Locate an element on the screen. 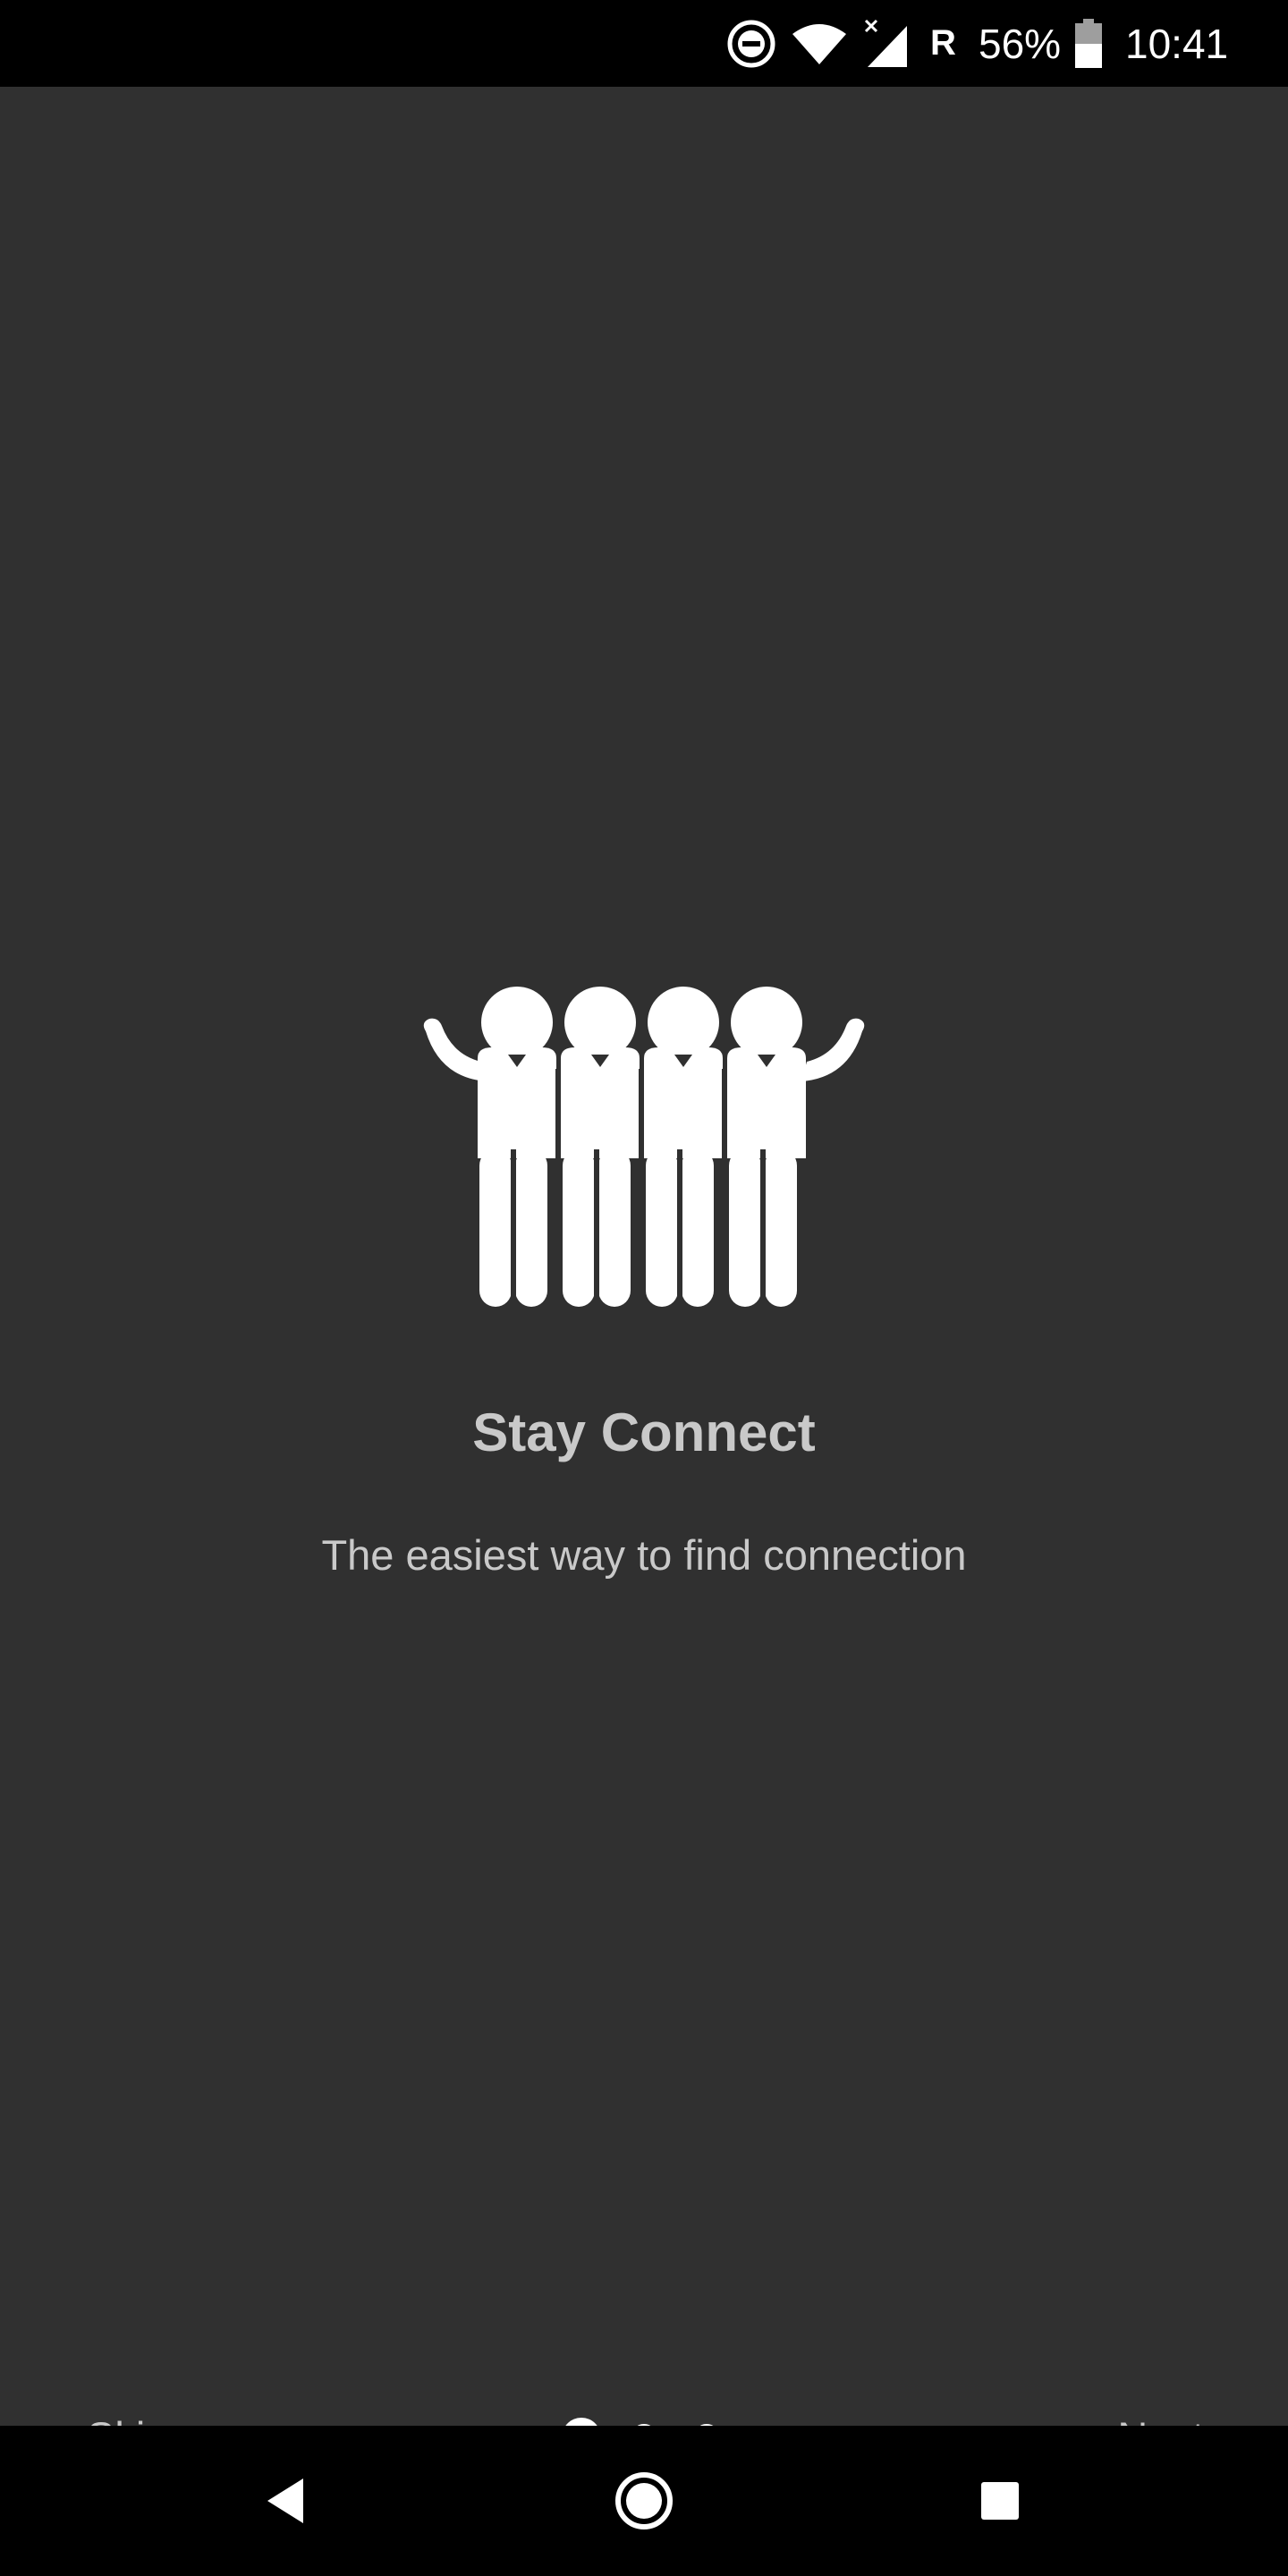 The image size is (1288, 2576). clock: 10:41 is located at coordinates (1177, 43).